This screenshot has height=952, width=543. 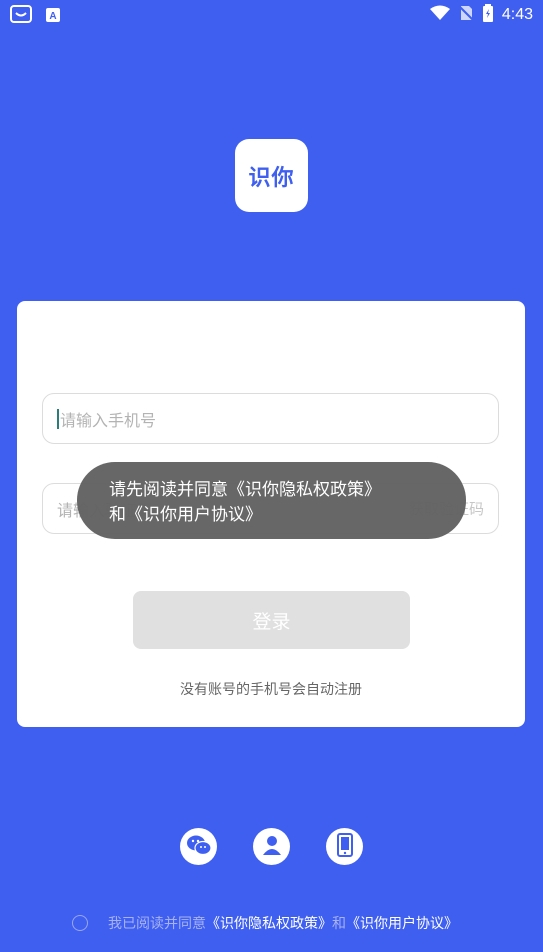 I want to click on phone-input: 请输入手机号, so click(x=270, y=418).